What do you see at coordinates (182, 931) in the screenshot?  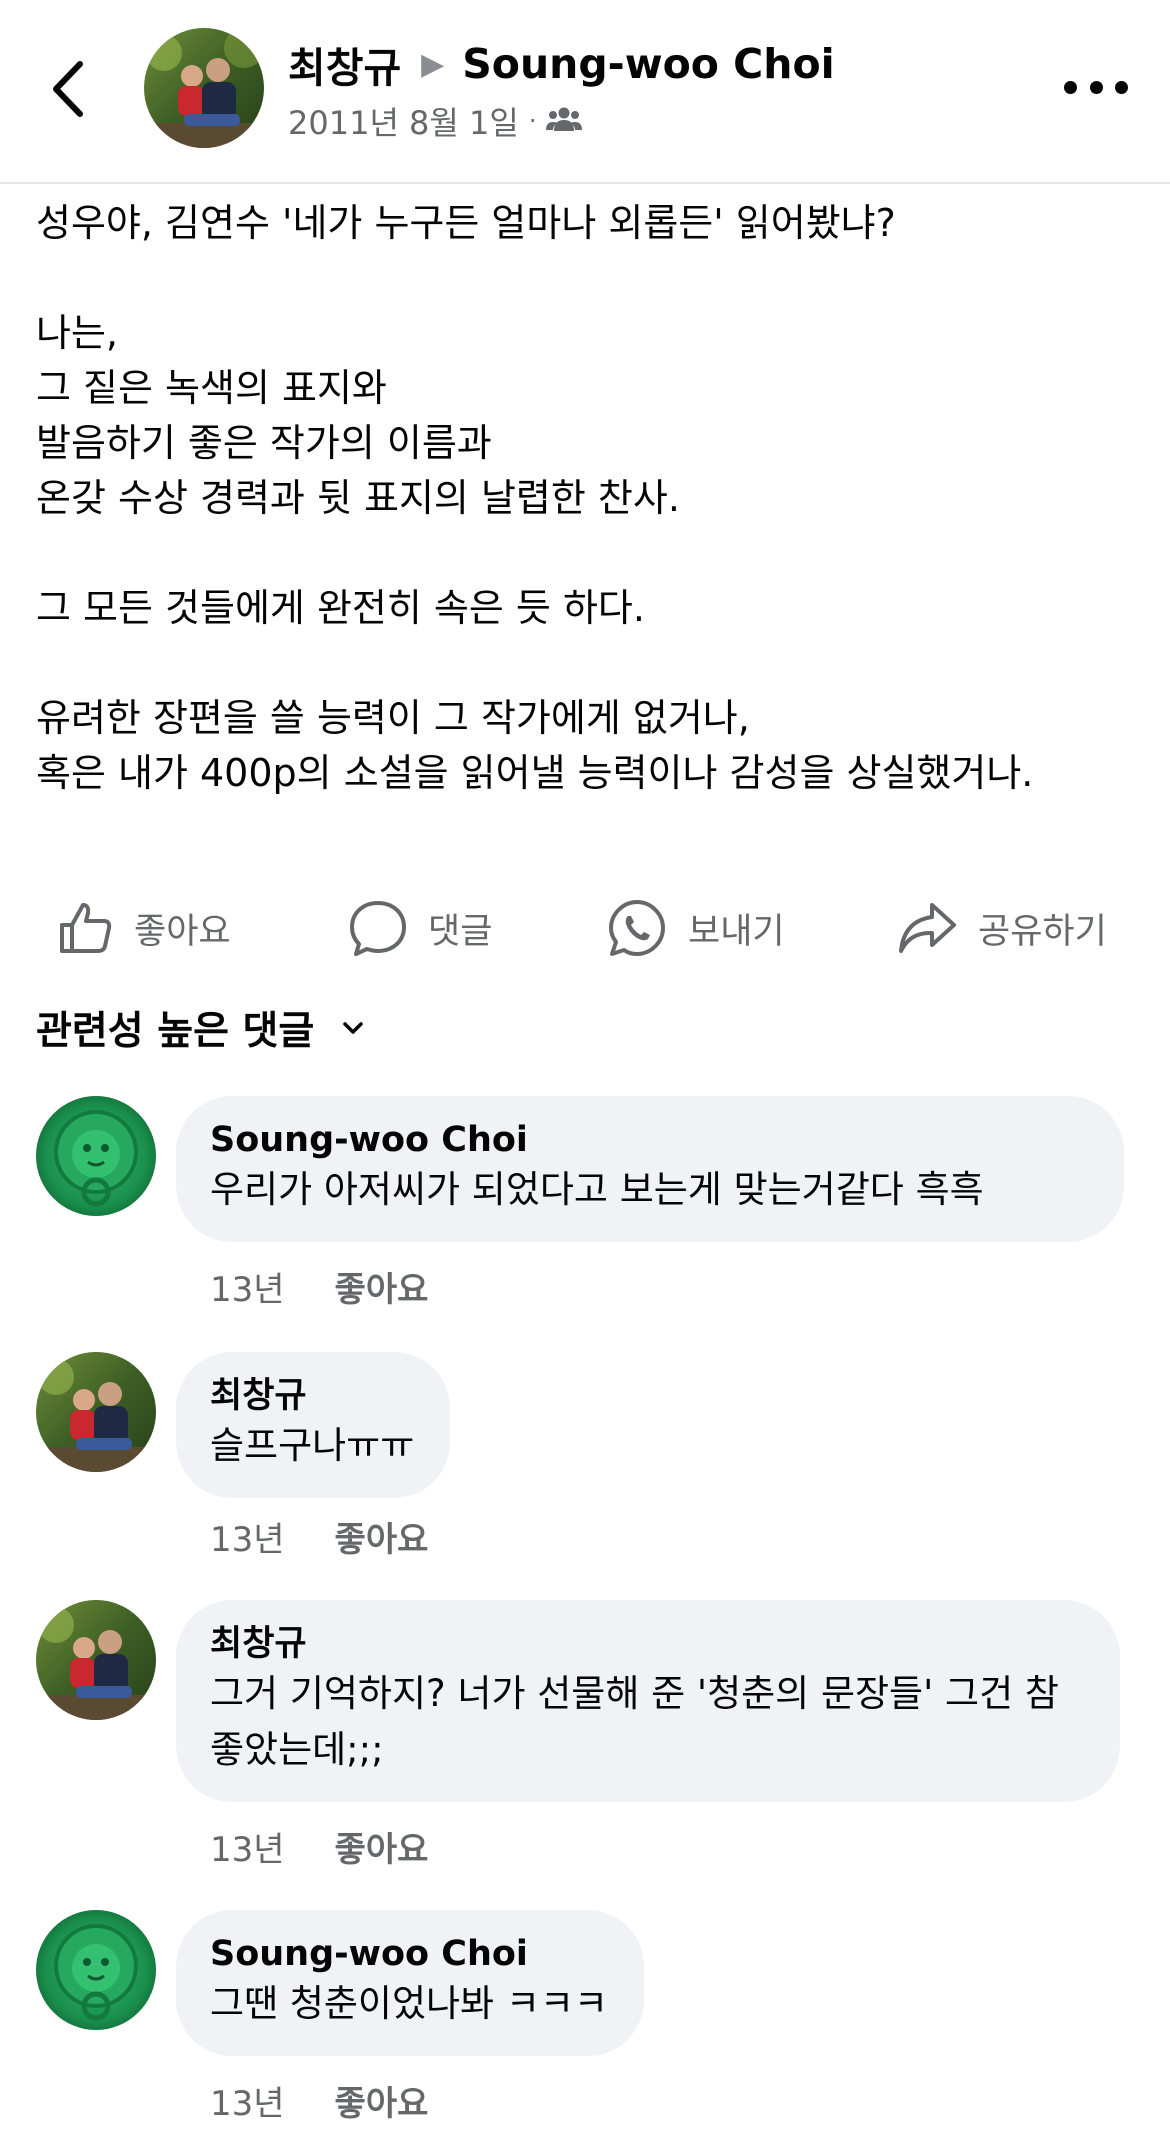 I see `like-label: 좋아요` at bounding box center [182, 931].